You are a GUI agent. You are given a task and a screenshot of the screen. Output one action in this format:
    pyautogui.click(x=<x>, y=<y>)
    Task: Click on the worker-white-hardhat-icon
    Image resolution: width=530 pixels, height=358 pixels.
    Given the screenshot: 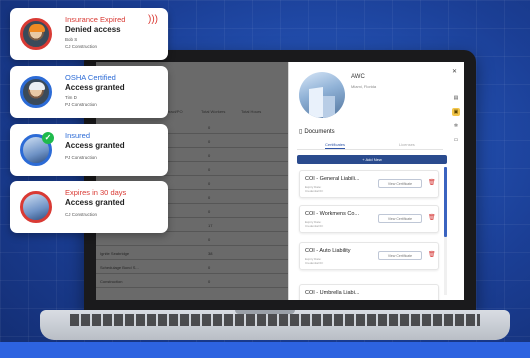 What is the action you would take?
    pyautogui.click(x=36, y=92)
    